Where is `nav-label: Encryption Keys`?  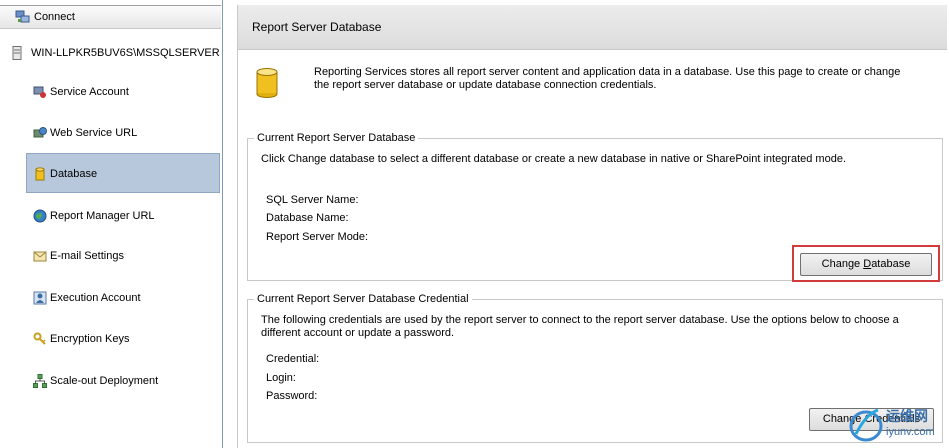 nav-label: Encryption Keys is located at coordinates (90, 339).